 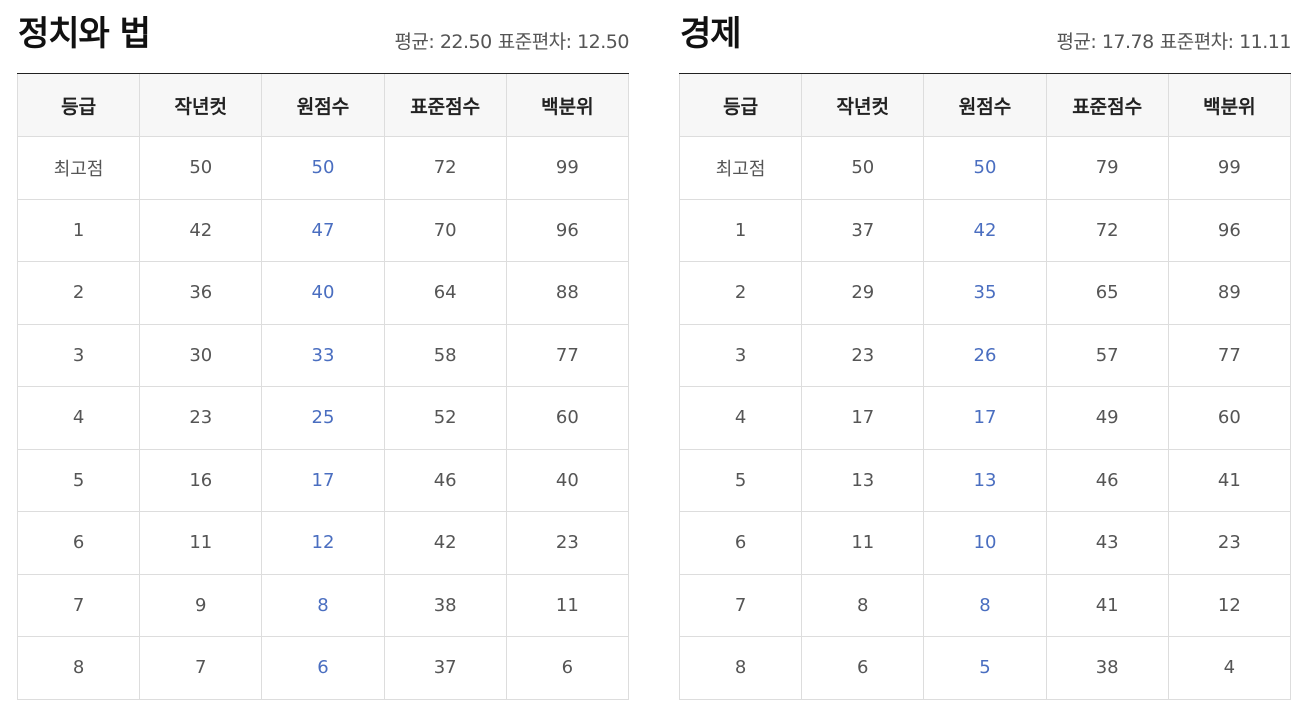 I want to click on last-year-cut-cell: 7, so click(x=201, y=668).